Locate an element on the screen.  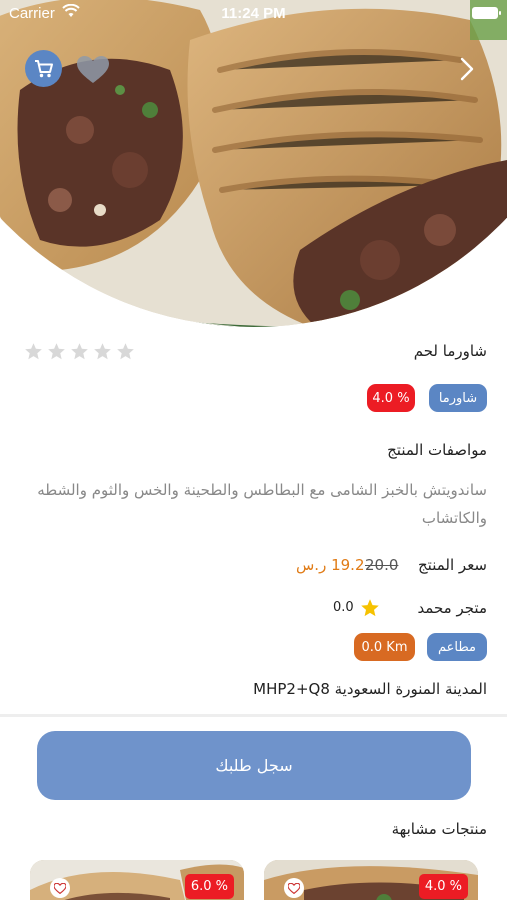
similar-product-card: 6.0 % is located at coordinates (137, 880).